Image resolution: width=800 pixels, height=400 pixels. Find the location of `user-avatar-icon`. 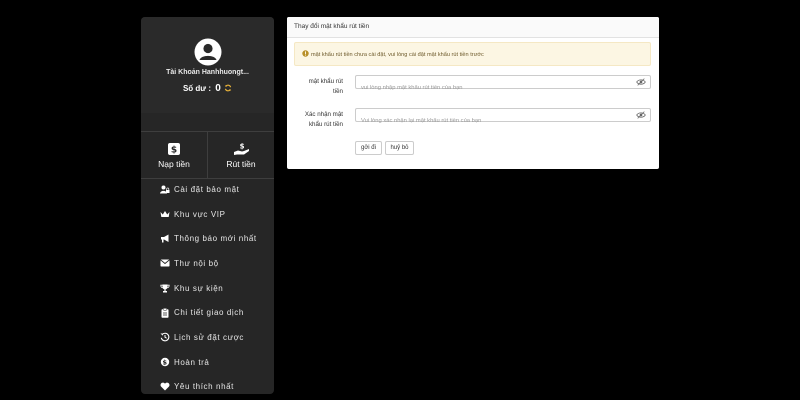

user-avatar-icon is located at coordinates (208, 52).